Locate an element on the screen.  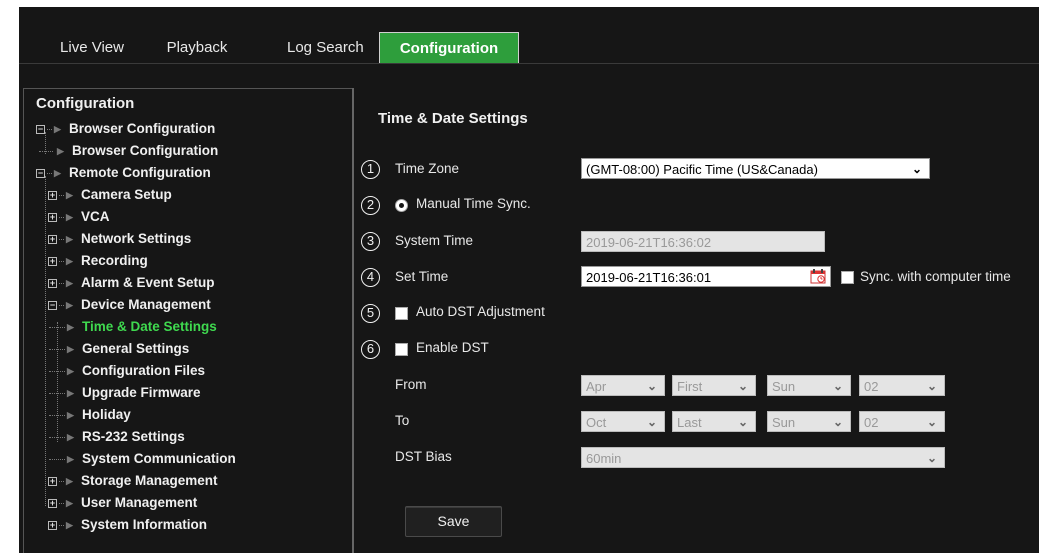
auto-dst-label: Auto DST Adjustment is located at coordinates (480, 311).